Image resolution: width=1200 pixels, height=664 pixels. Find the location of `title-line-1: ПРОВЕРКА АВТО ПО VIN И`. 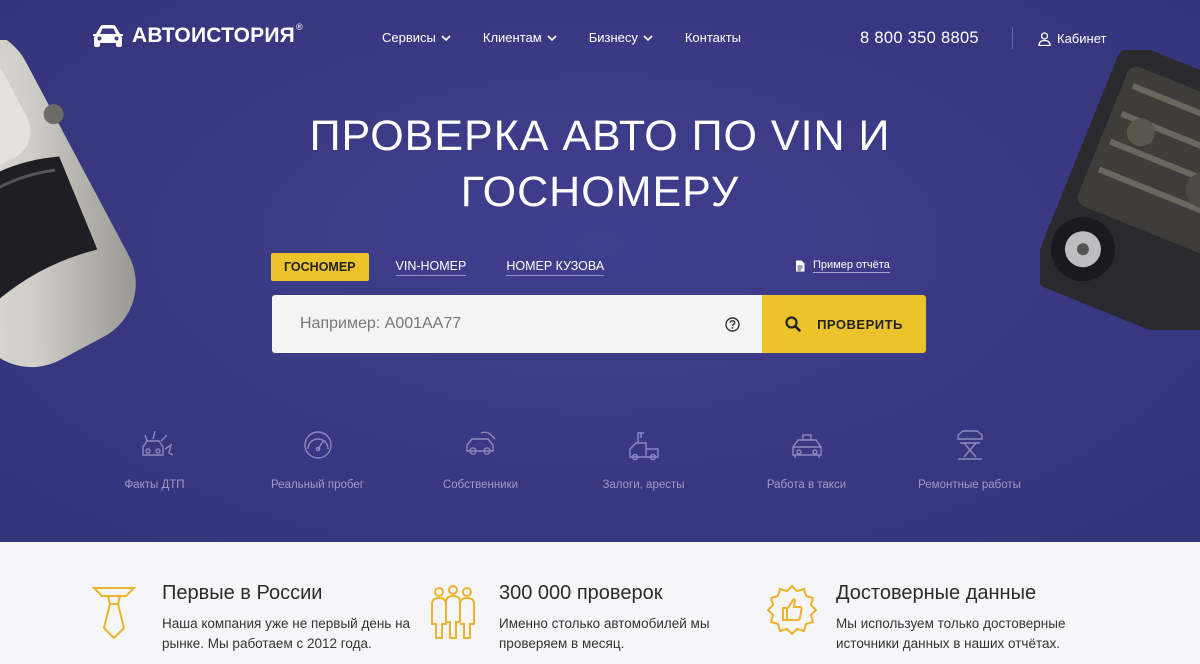

title-line-1: ПРОВЕРКА АВТО ПО VIN И is located at coordinates (600, 136).